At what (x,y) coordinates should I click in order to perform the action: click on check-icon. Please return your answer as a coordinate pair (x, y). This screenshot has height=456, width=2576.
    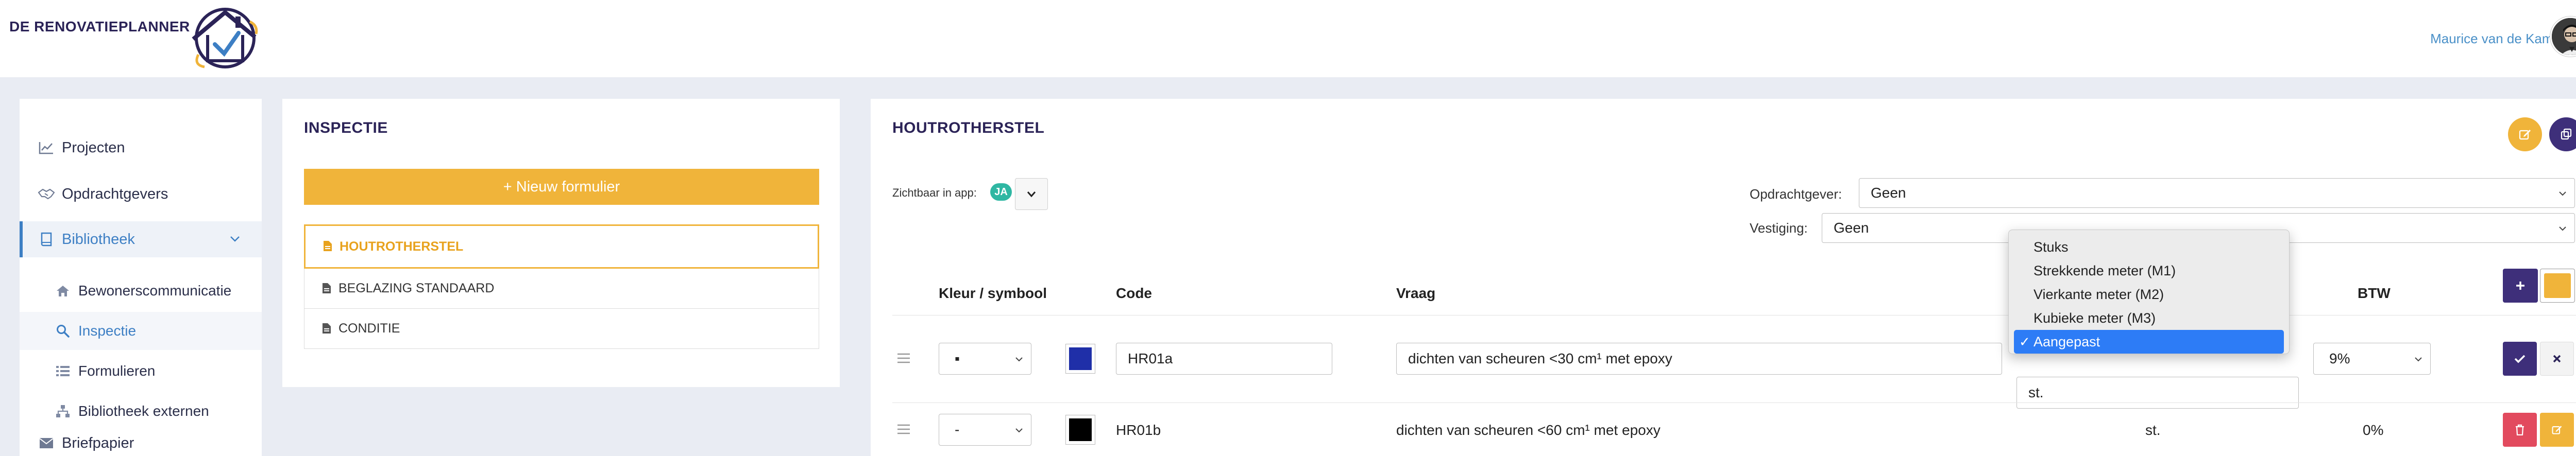
    Looking at the image, I should click on (2520, 359).